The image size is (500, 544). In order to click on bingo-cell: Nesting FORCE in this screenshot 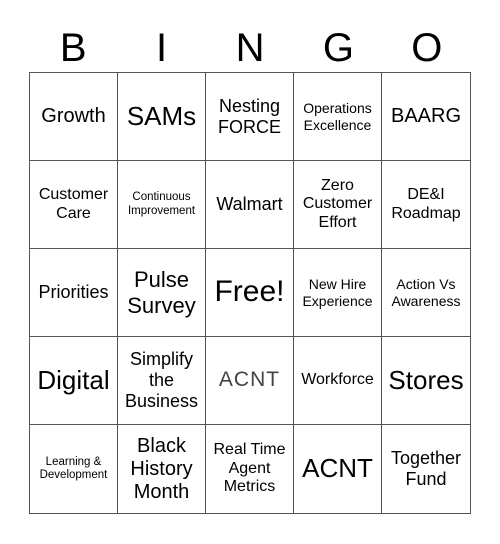, I will do `click(250, 117)`.